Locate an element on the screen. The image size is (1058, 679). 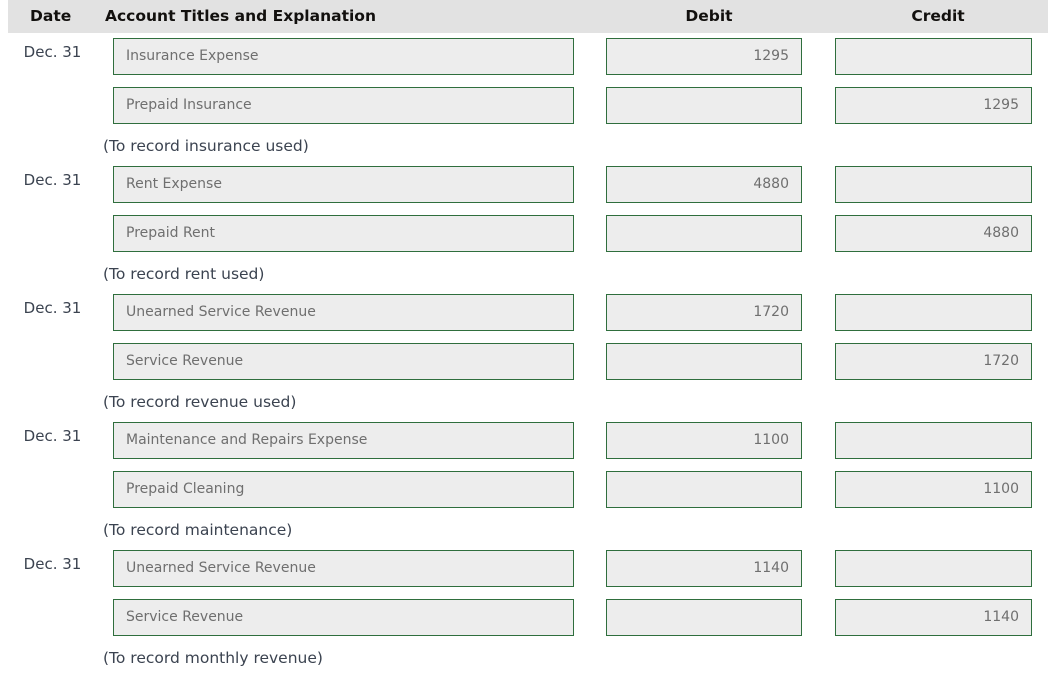
column-header-debit: Debit is located at coordinates (709, 16).